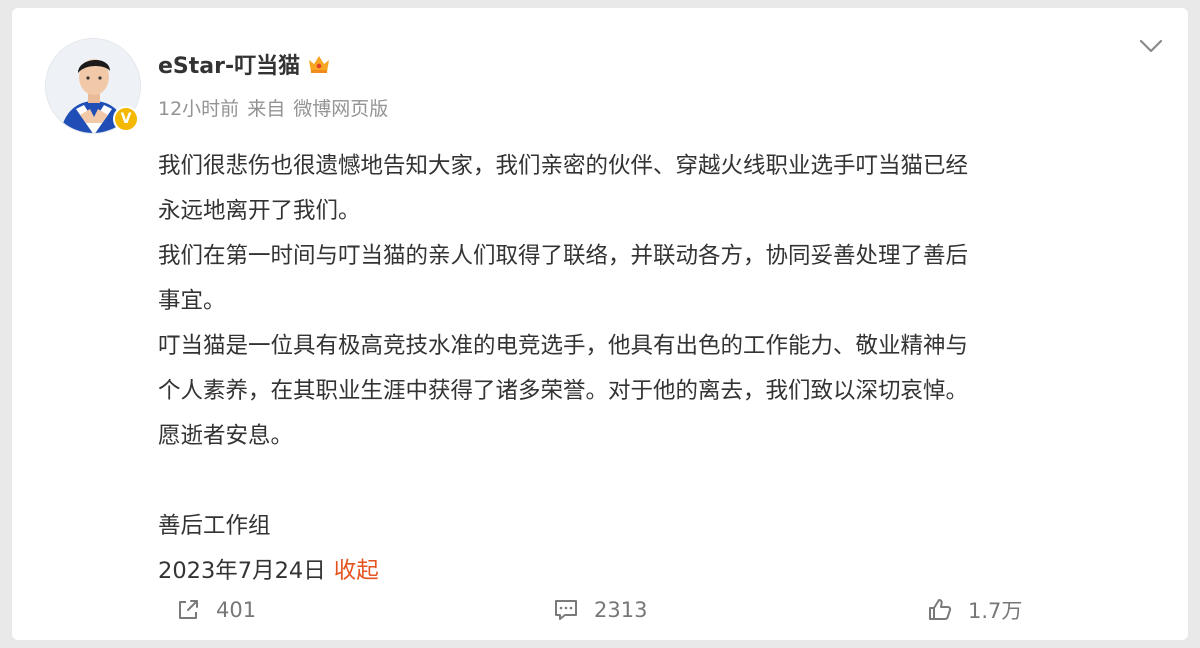 This screenshot has width=1200, height=648. I want to click on collapse-link: 收起, so click(356, 571).